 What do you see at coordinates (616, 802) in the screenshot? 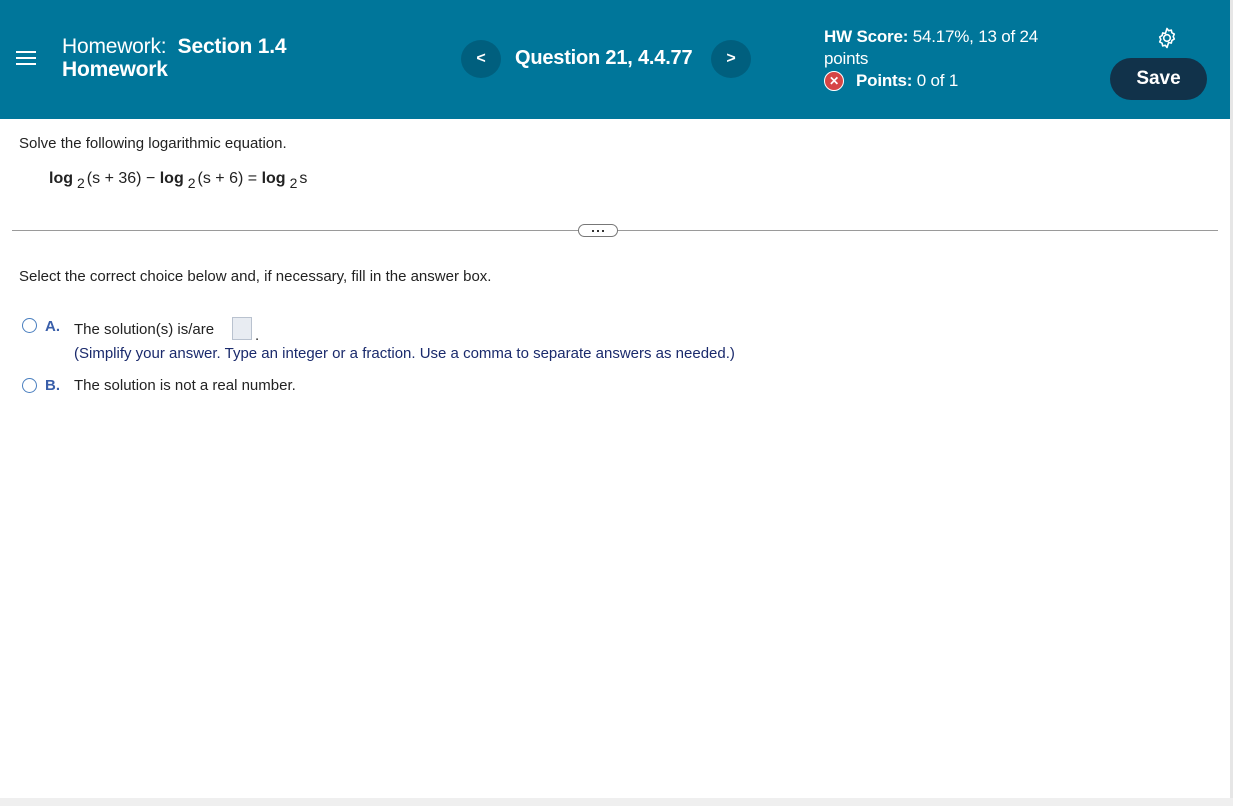
I see `bottom-bar` at bounding box center [616, 802].